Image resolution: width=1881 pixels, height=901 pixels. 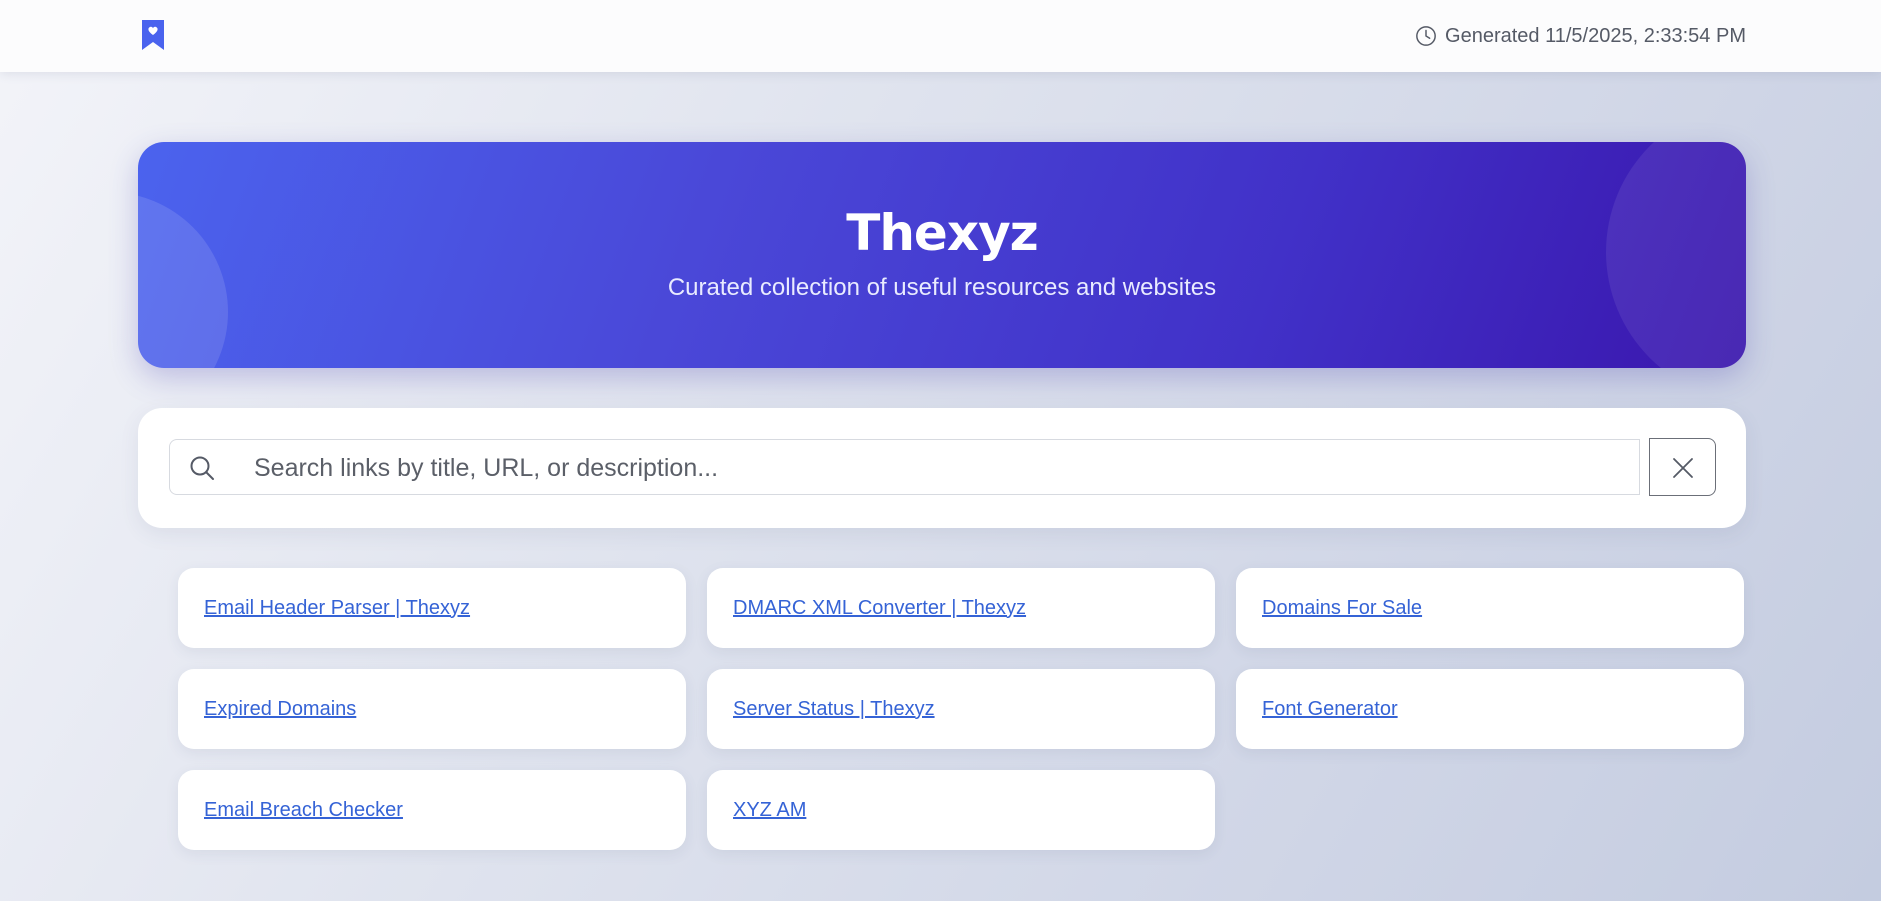 What do you see at coordinates (202, 468) in the screenshot?
I see `search-icon` at bounding box center [202, 468].